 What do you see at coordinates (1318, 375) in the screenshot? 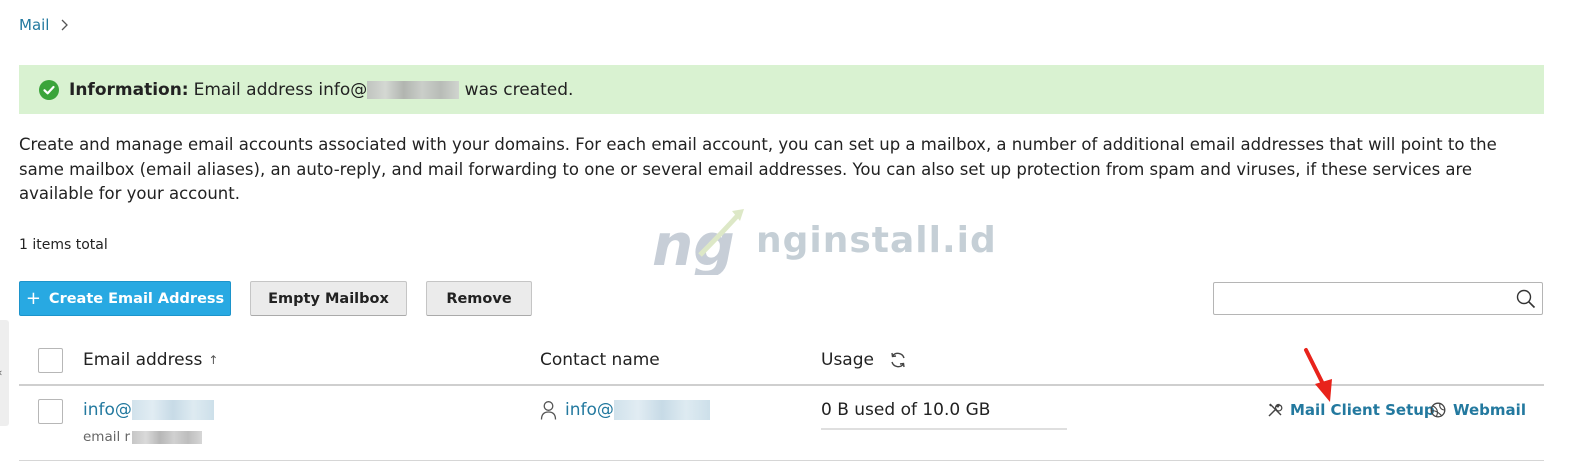
I see `annotation-arrow` at bounding box center [1318, 375].